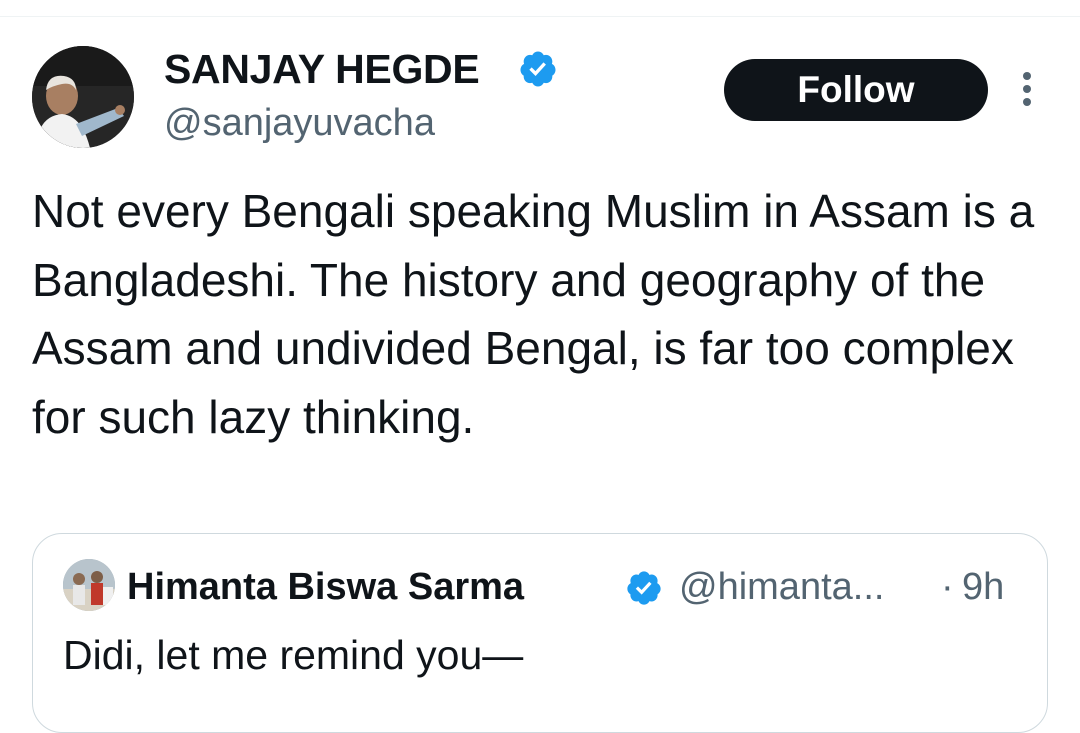  I want to click on author-avatar, so click(83, 97).